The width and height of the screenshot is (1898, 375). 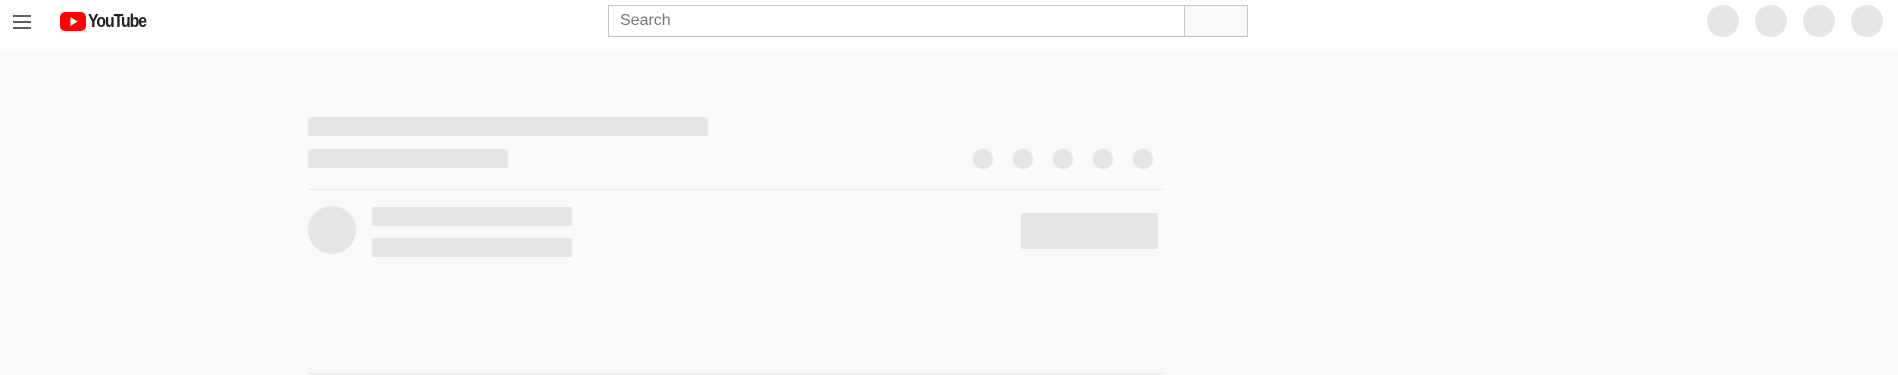 What do you see at coordinates (1063, 159) in the screenshot?
I see `share-button-placeholder` at bounding box center [1063, 159].